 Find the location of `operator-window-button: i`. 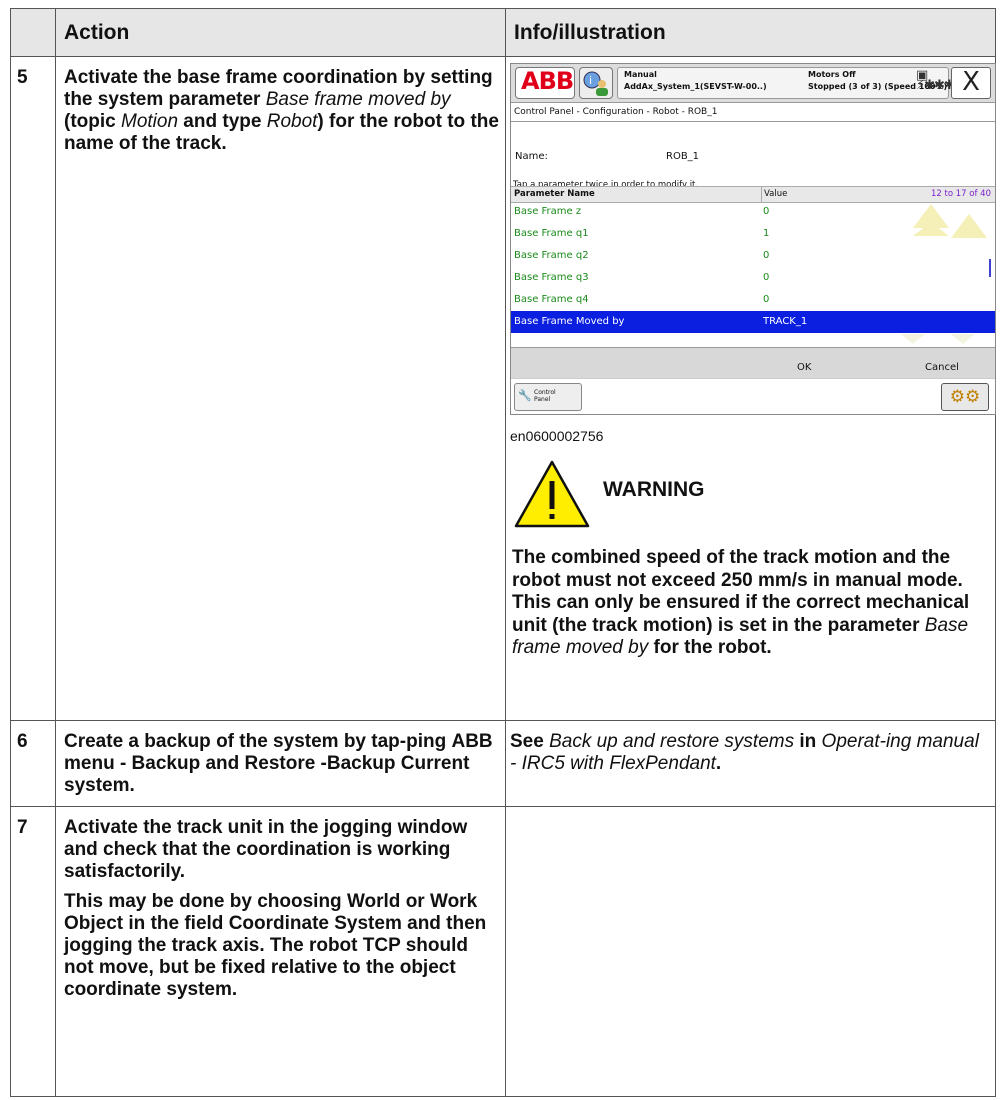

operator-window-button: i is located at coordinates (596, 83).